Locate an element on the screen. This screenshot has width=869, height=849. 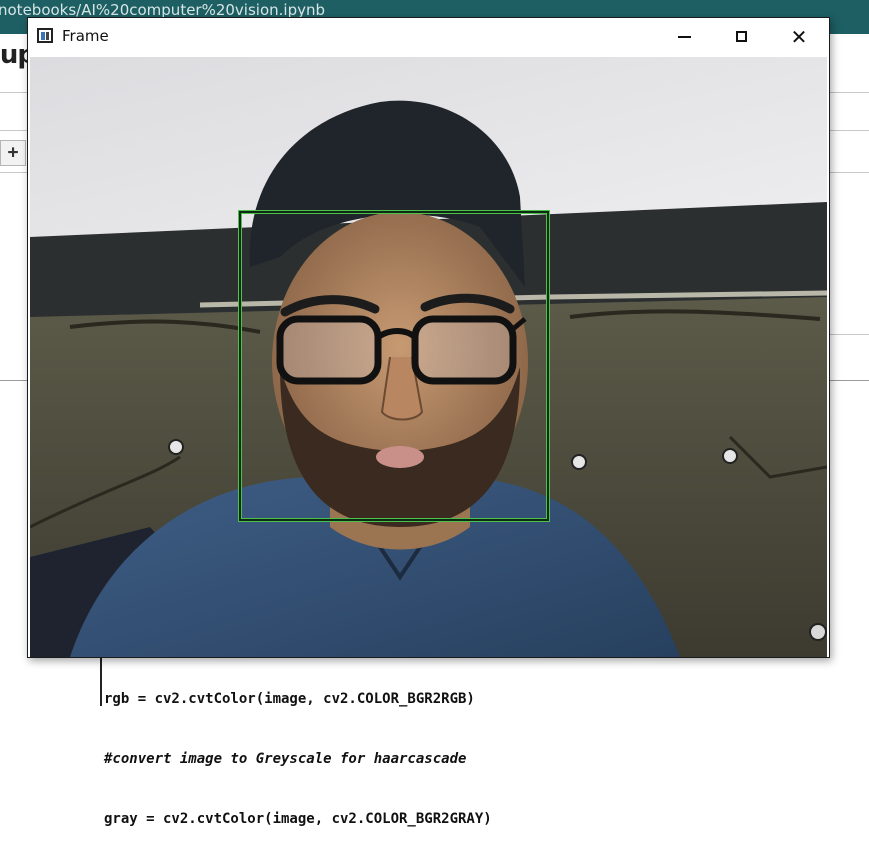
close-button: ✕ is located at coordinates (799, 36).